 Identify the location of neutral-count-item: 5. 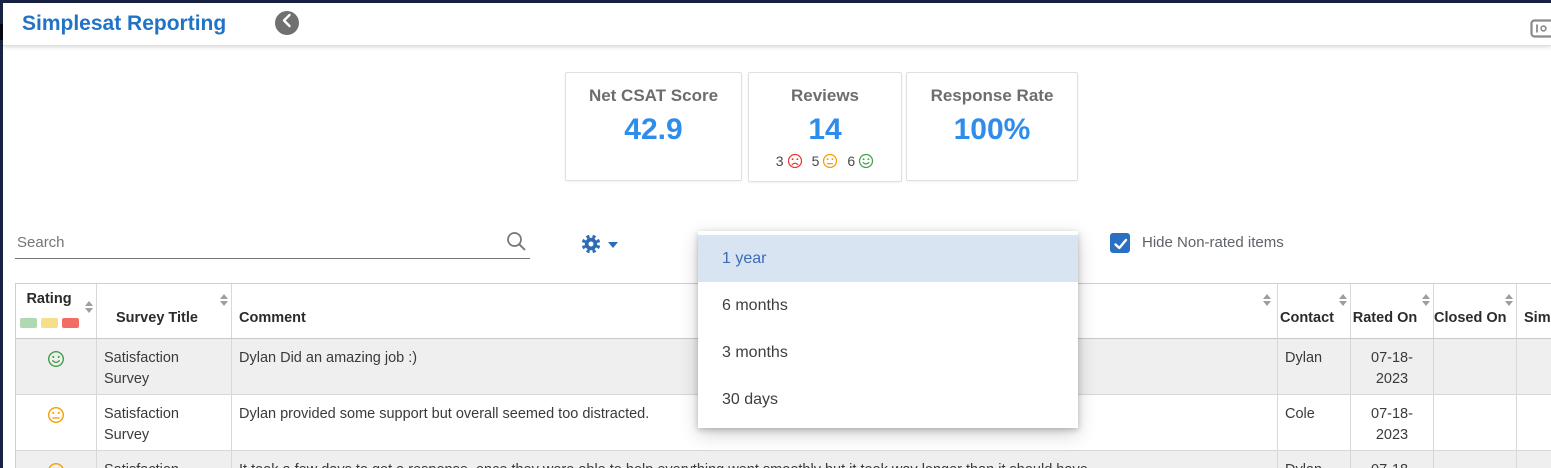
(825, 161).